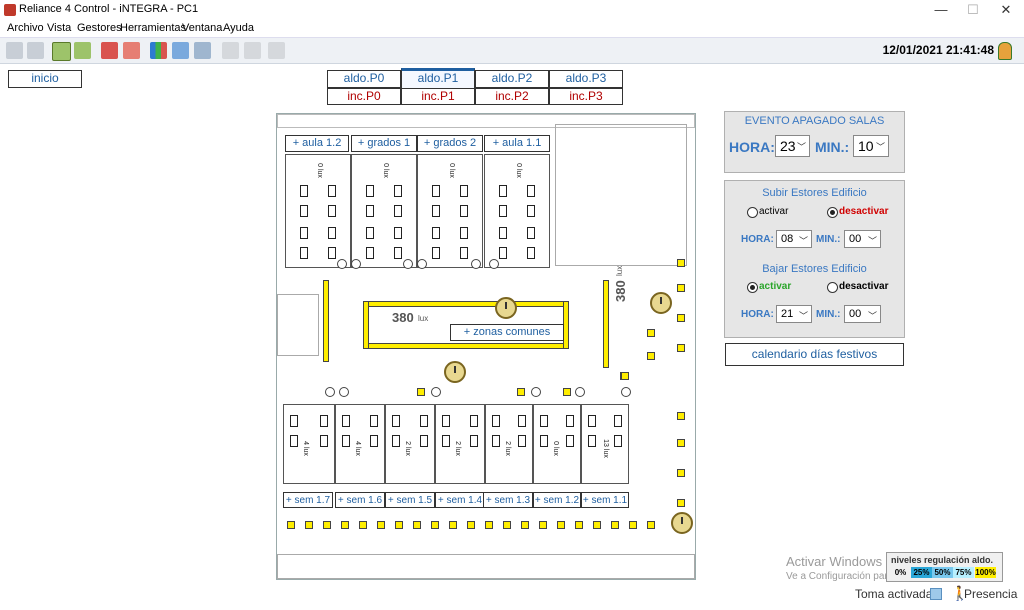 The height and width of the screenshot is (610, 1024). I want to click on evento-hora-select: 23 ﹀, so click(792, 146).